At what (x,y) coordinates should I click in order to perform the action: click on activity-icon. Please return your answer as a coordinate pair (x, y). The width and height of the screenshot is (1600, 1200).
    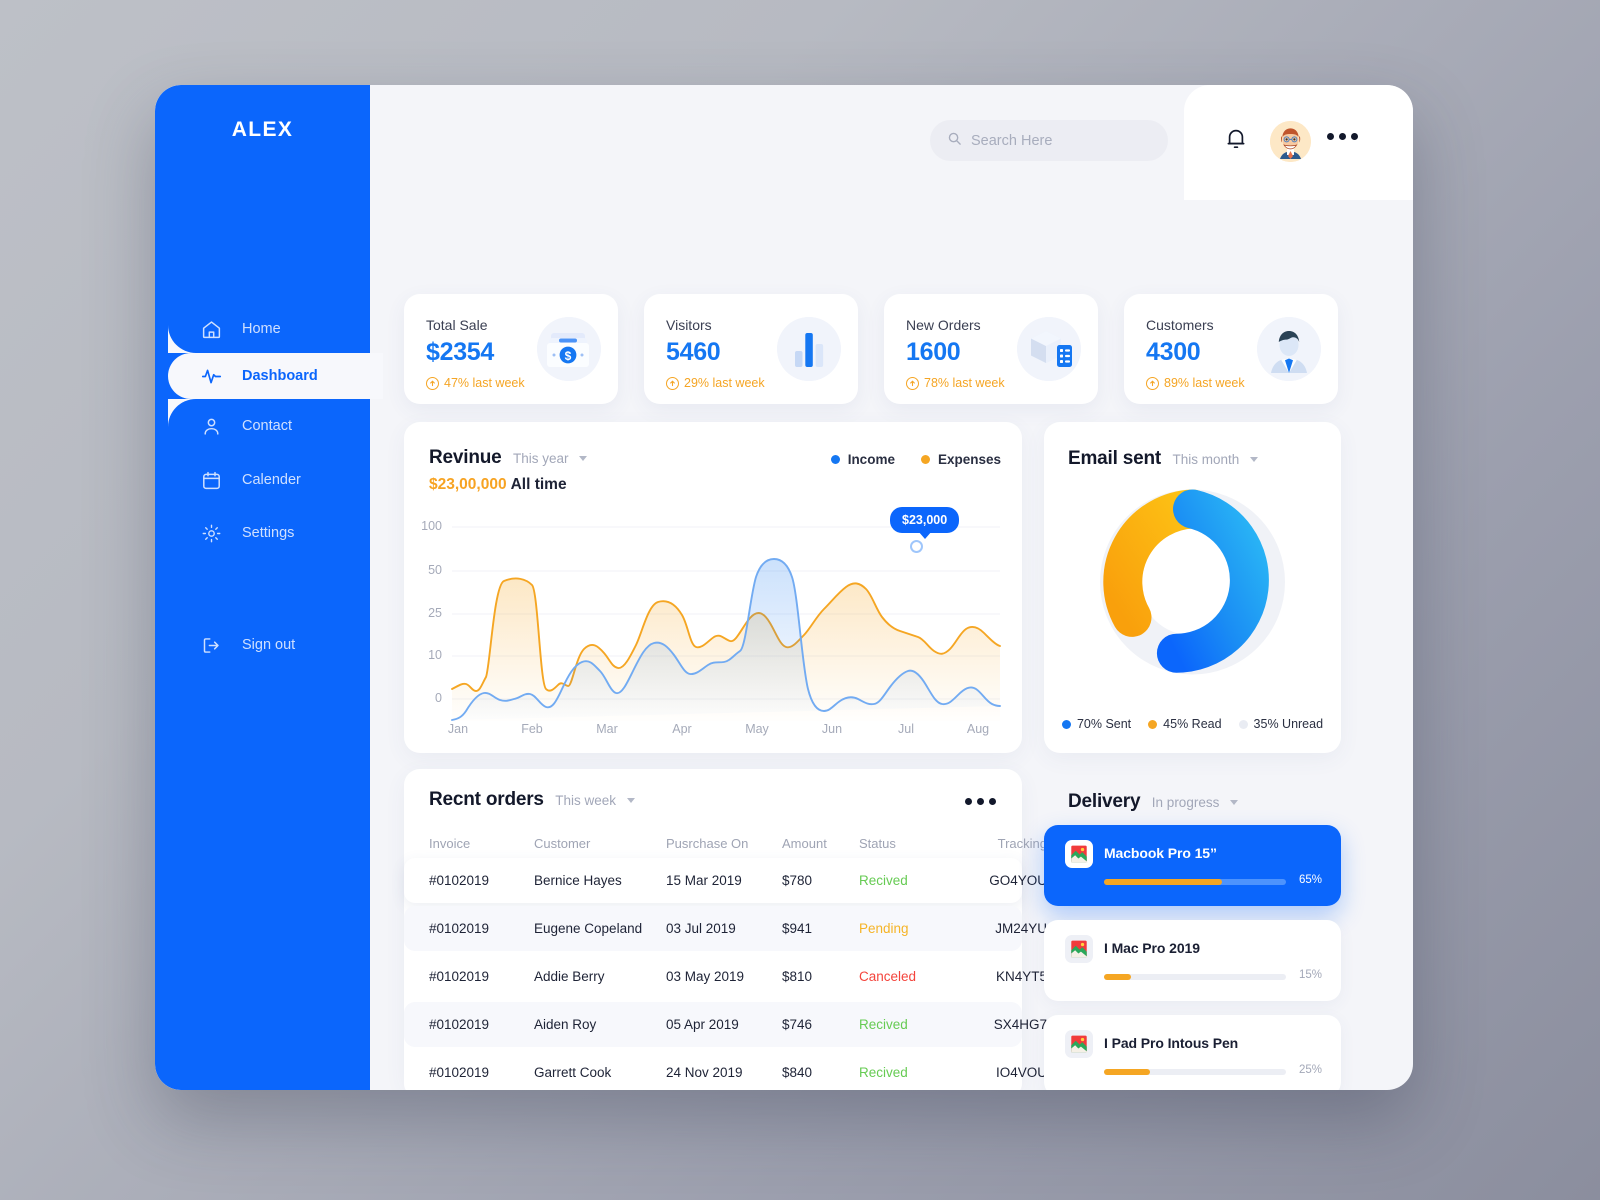
    Looking at the image, I should click on (211, 376).